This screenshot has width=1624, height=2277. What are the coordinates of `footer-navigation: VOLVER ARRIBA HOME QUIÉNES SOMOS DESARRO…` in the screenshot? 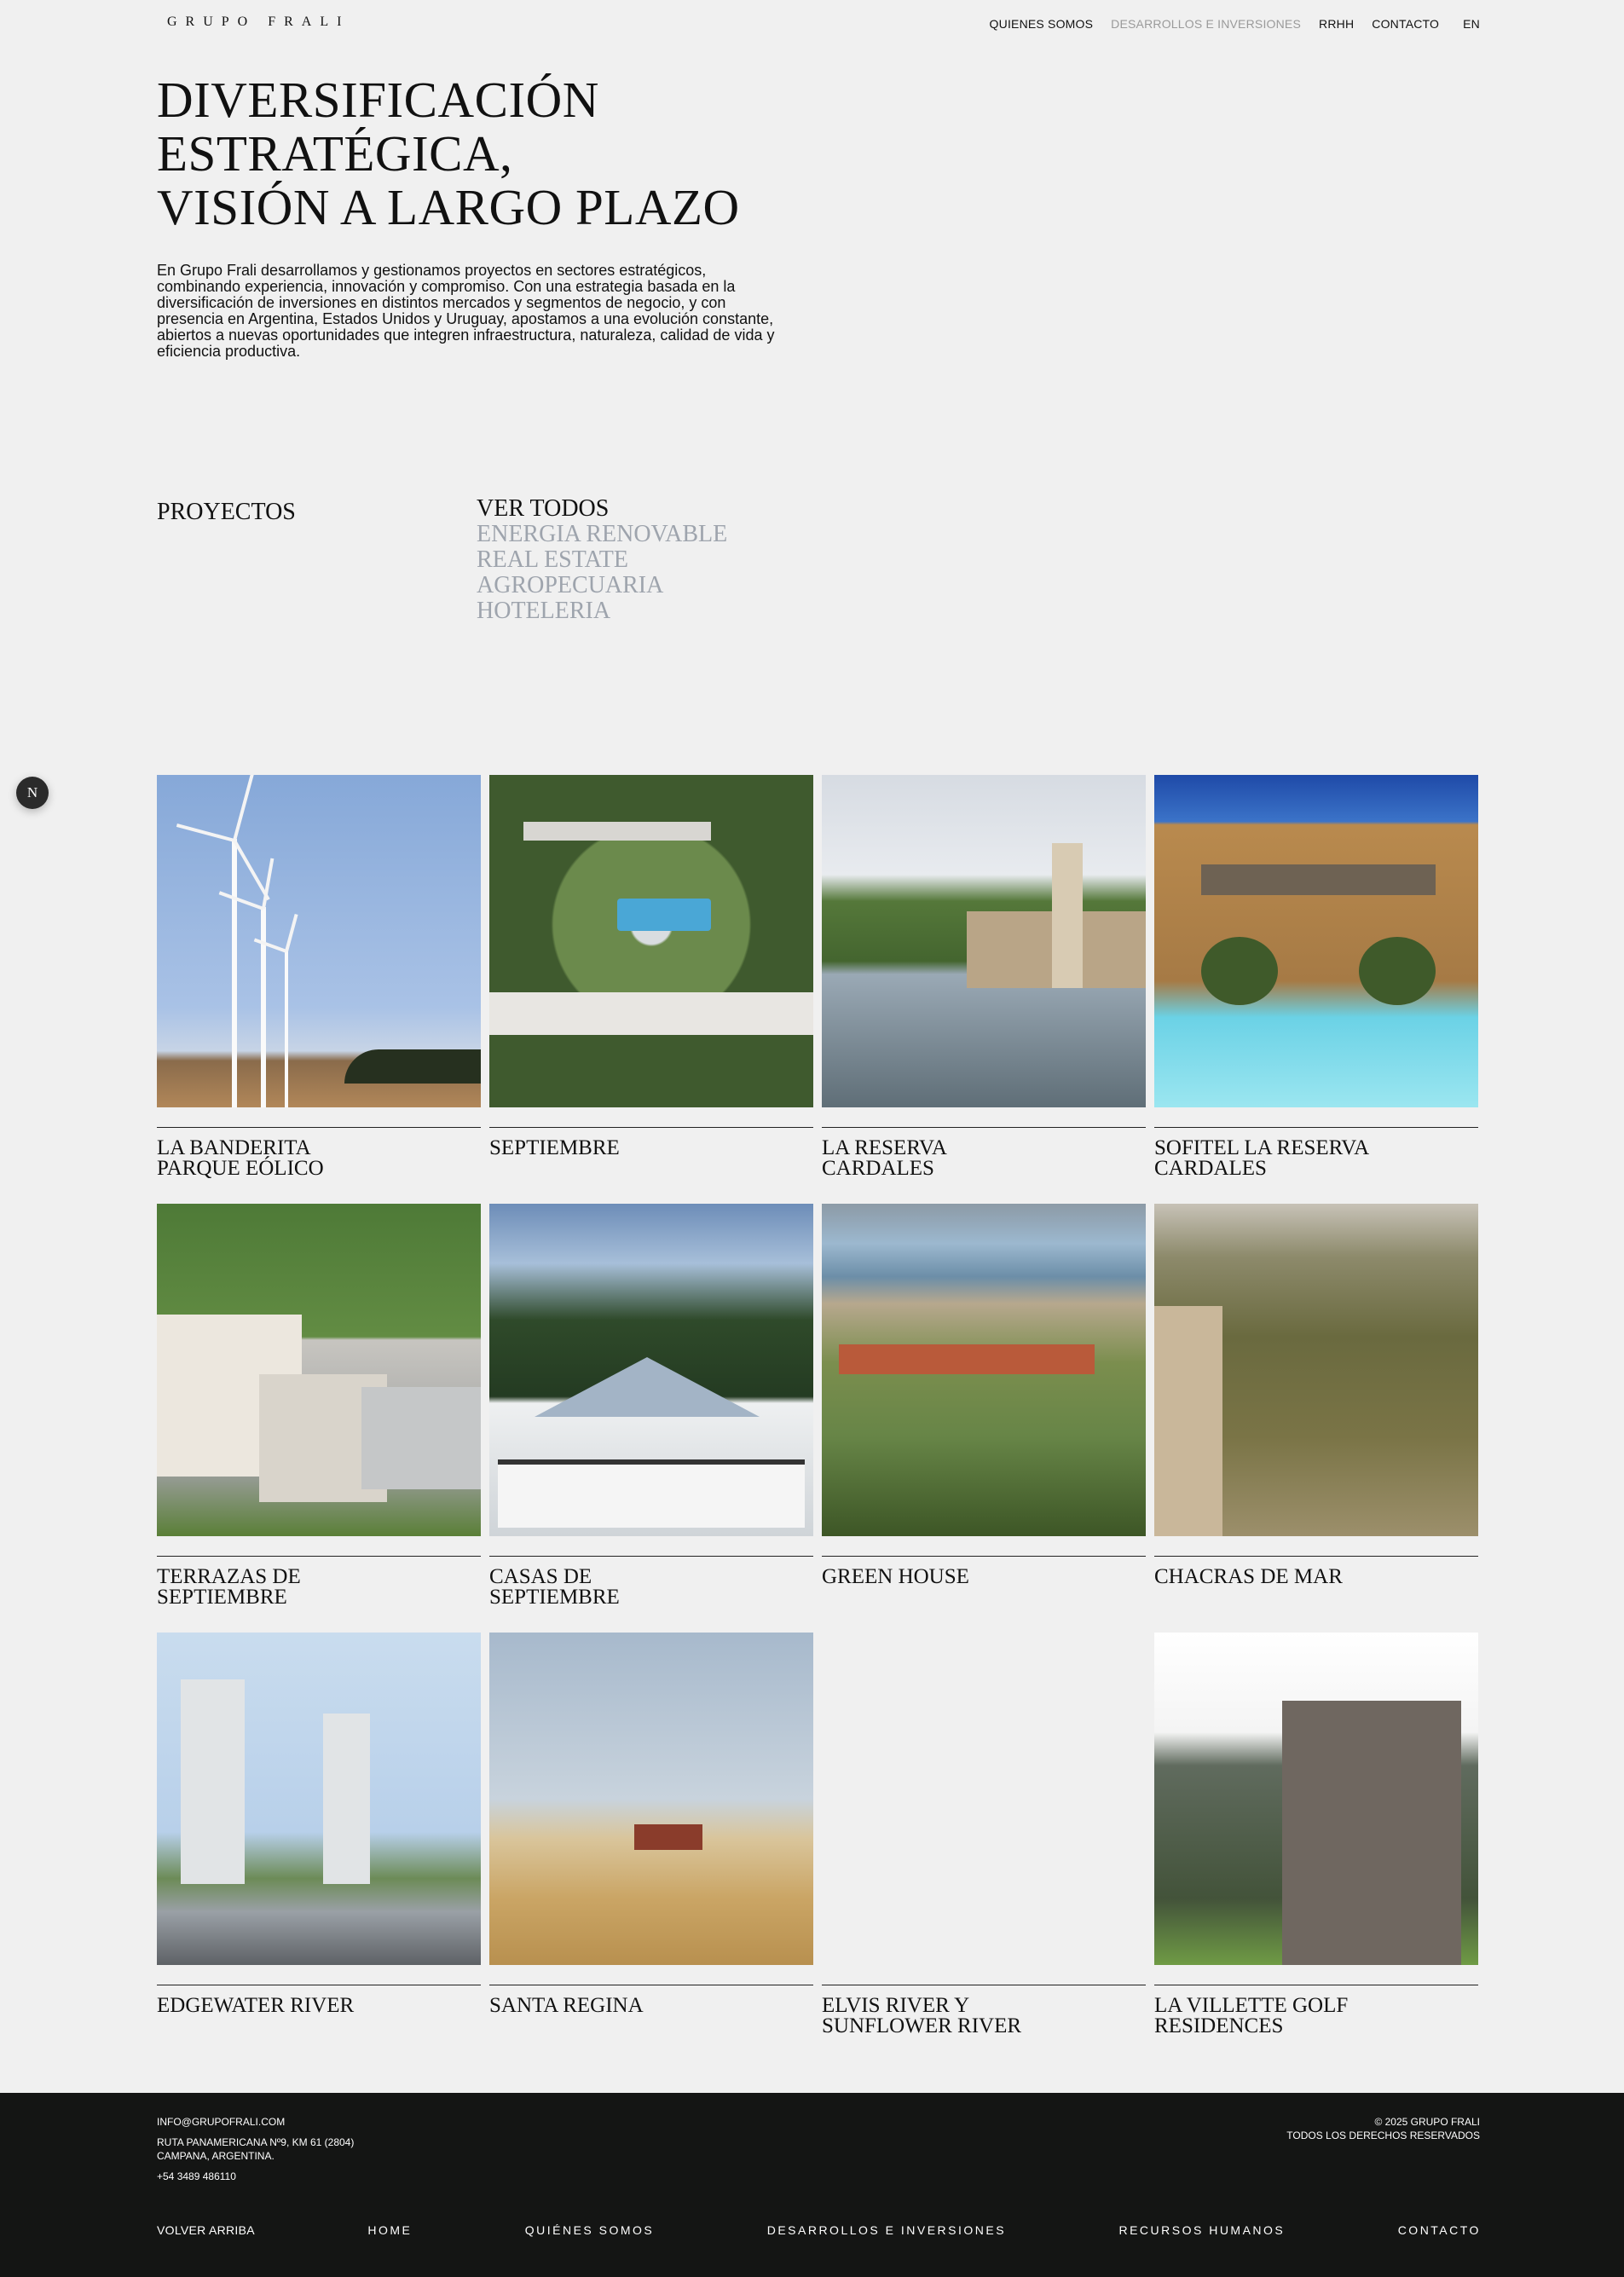 It's located at (819, 2230).